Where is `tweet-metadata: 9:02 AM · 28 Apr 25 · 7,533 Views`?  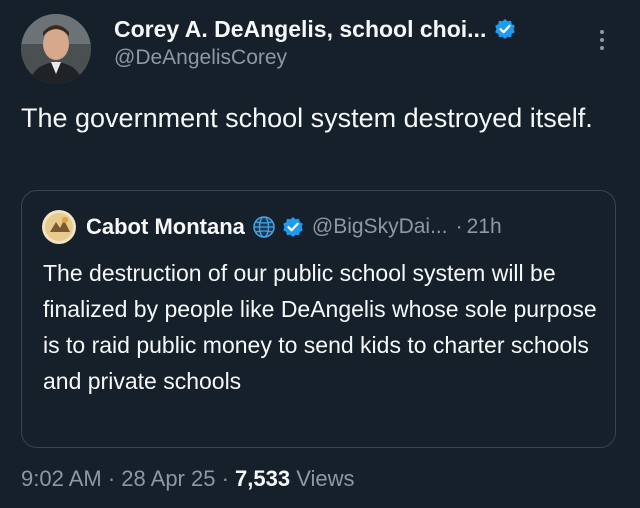
tweet-metadata: 9:02 AM · 28 Apr 25 · 7,533 Views is located at coordinates (188, 479).